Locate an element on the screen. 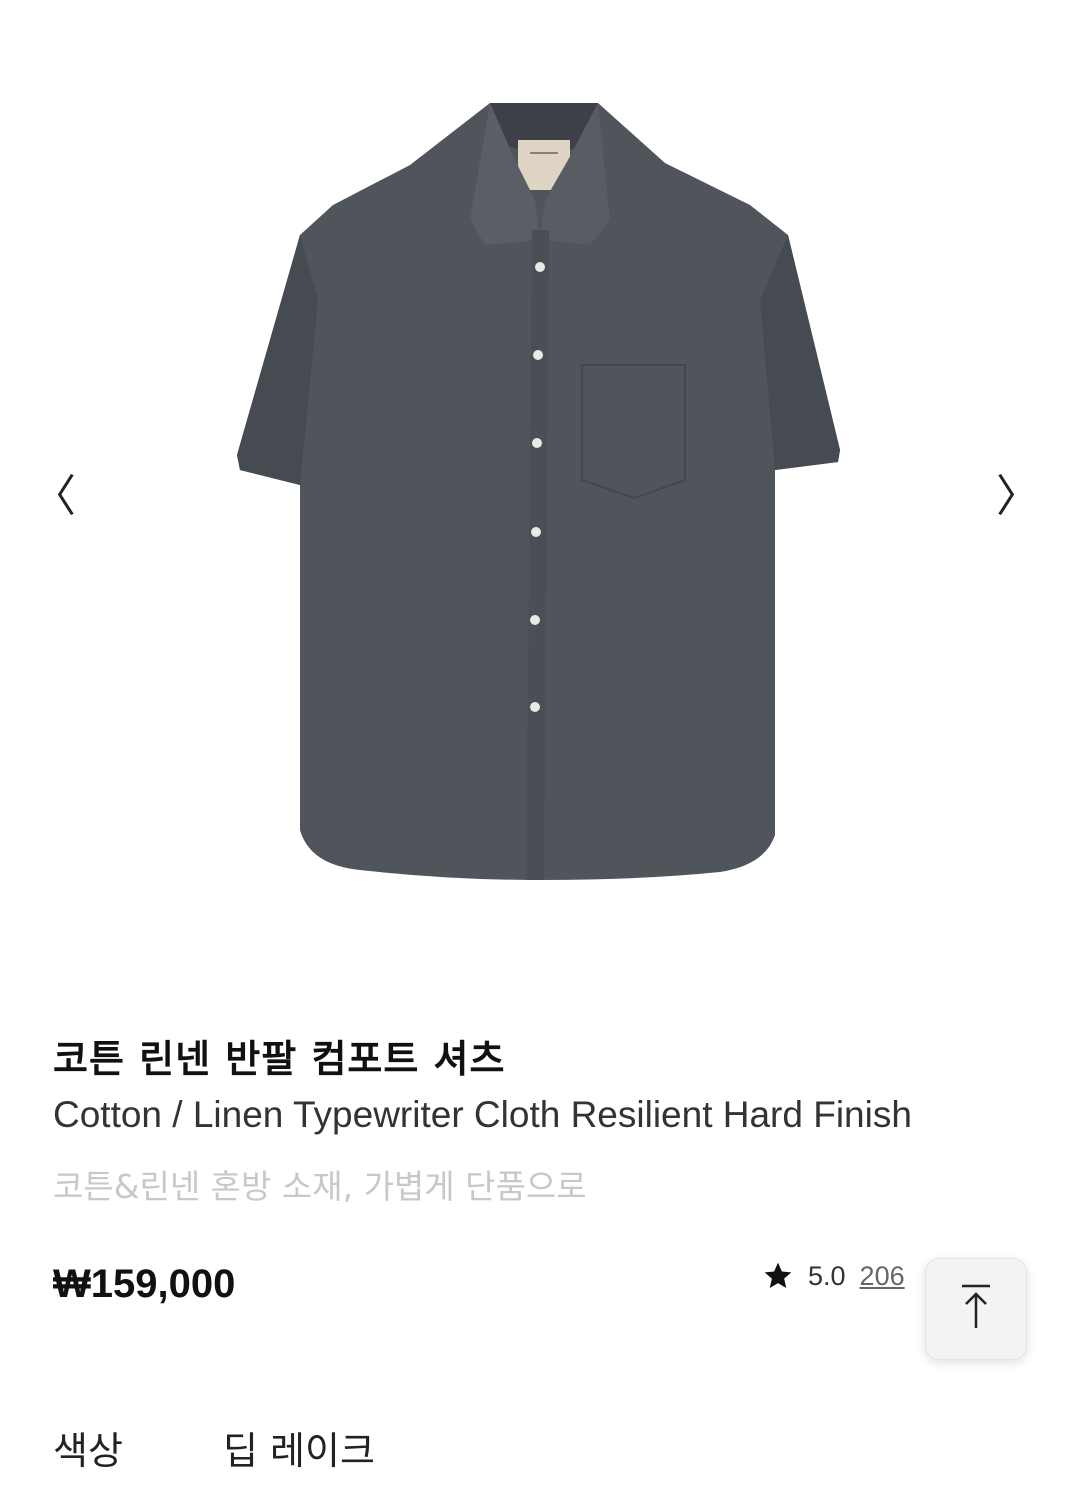 The image size is (1071, 1500). product-title: 코튼 린넨 반팔 컴포트 셔츠 is located at coordinates (279, 1059).